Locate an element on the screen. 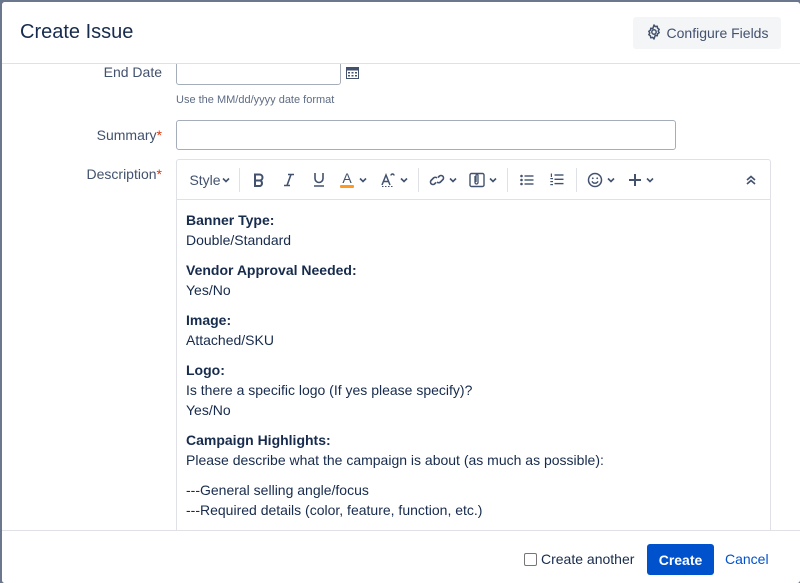 This screenshot has width=800, height=583. plus-icon is located at coordinates (635, 180).